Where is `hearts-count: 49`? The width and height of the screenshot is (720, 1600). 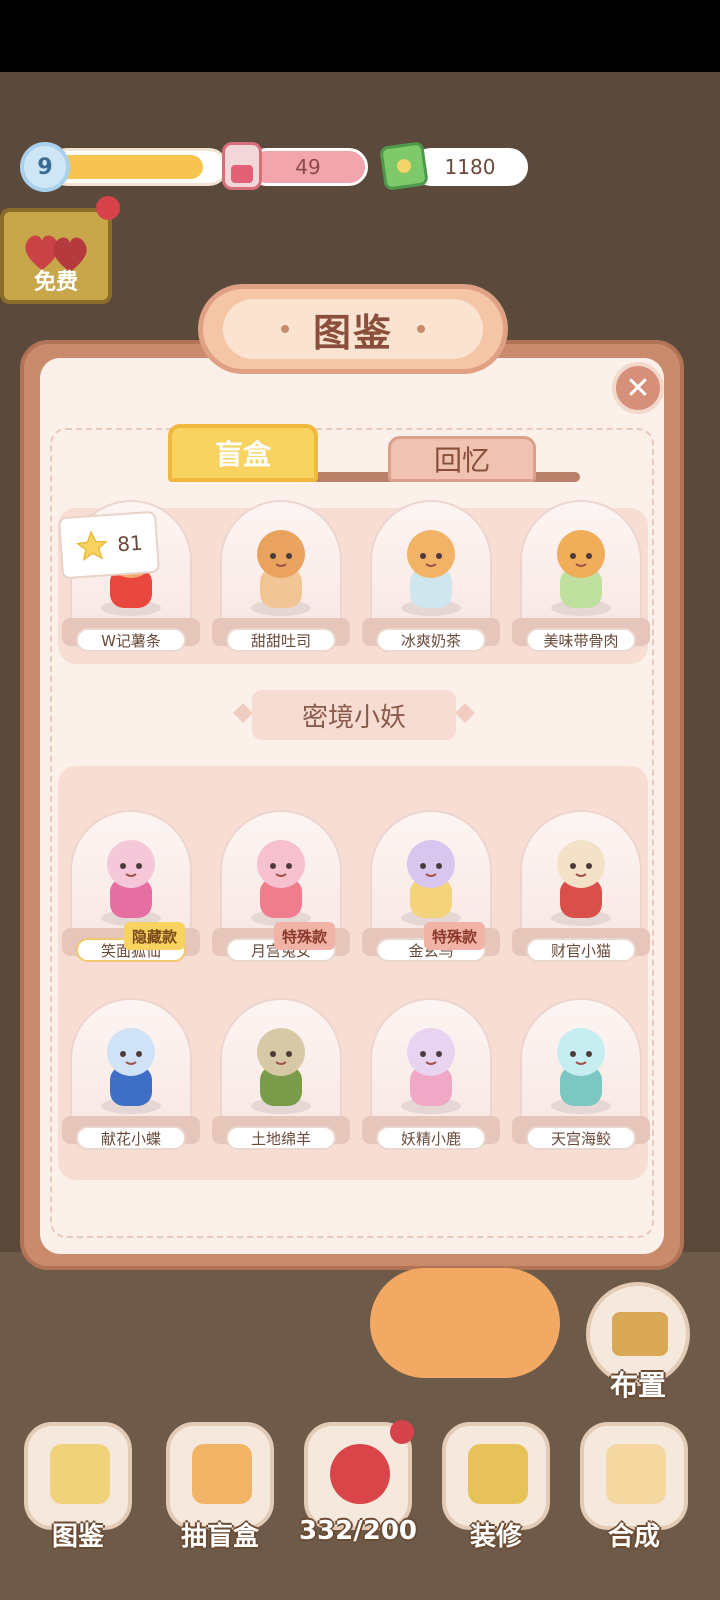
hearts-count: 49 is located at coordinates (308, 167).